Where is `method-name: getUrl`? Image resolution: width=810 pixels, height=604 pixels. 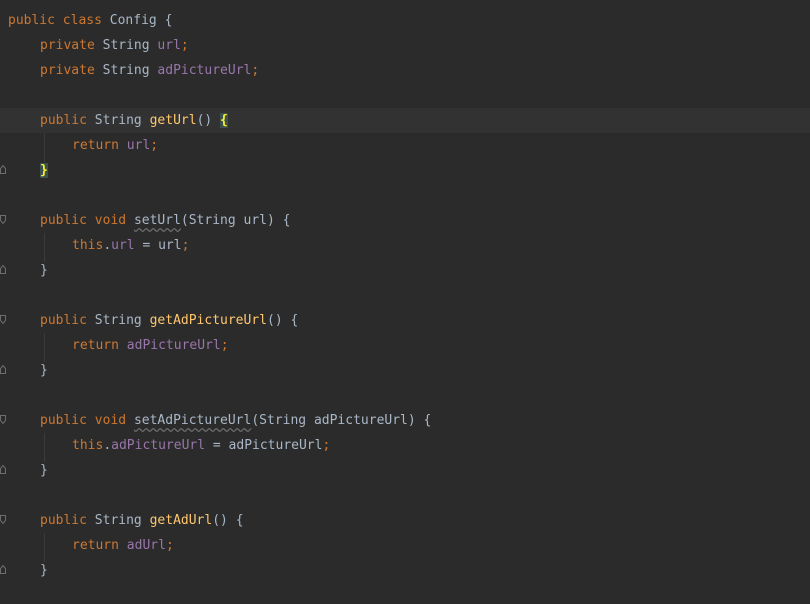 method-name: getUrl is located at coordinates (173, 120).